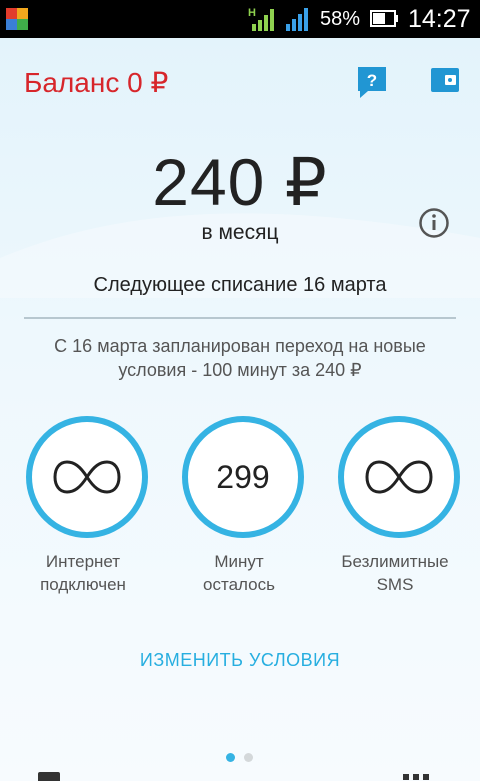 This screenshot has width=480, height=781. What do you see at coordinates (434, 223) in the screenshot?
I see `info-icon` at bounding box center [434, 223].